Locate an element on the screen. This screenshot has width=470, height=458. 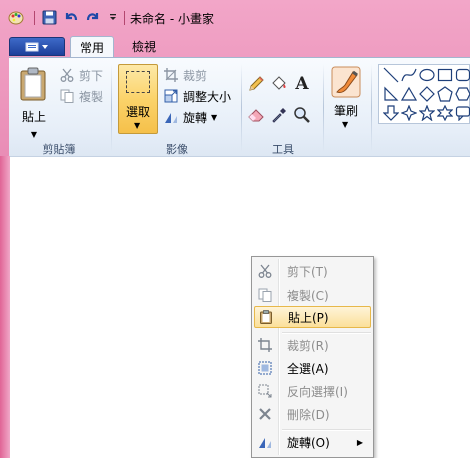
resize-icon is located at coordinates (171, 96).